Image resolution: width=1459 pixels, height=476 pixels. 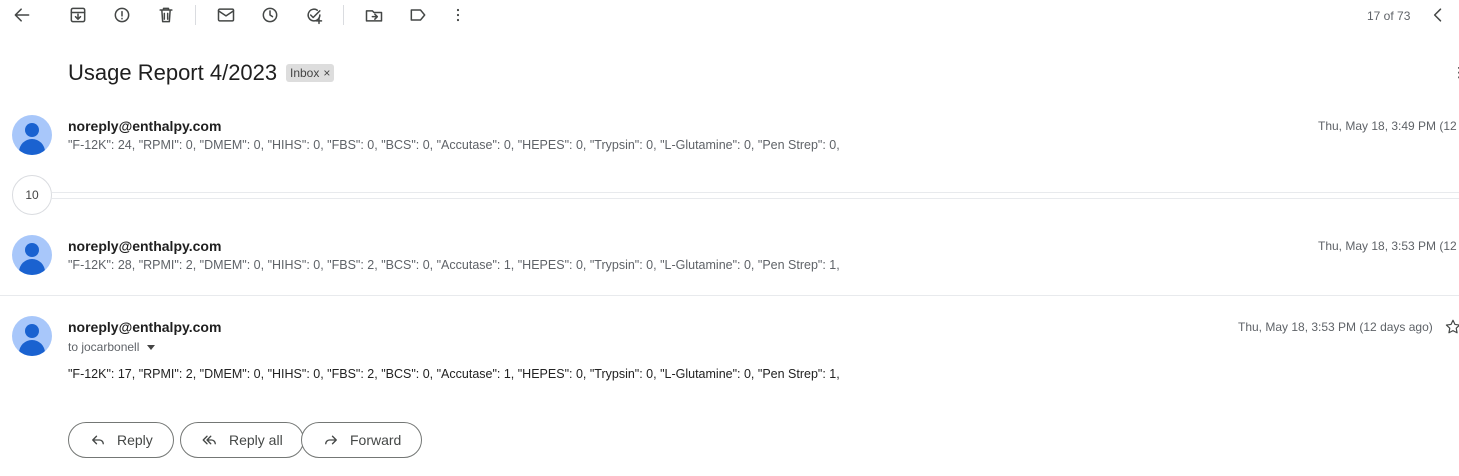 I want to click on collapsed-count: 10, so click(x=32, y=195).